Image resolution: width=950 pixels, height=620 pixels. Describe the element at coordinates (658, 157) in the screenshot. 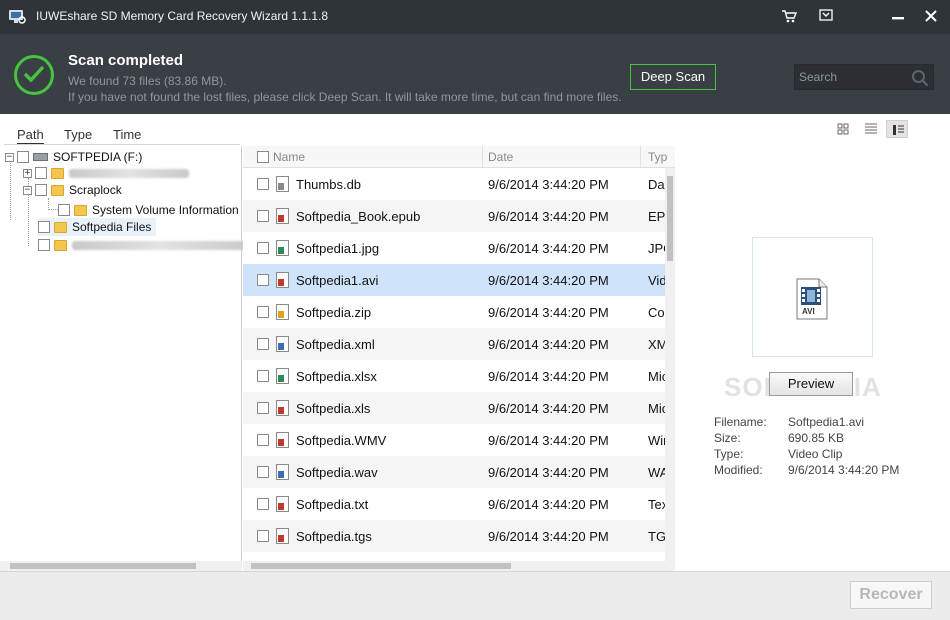

I see `column-type: Type` at that location.